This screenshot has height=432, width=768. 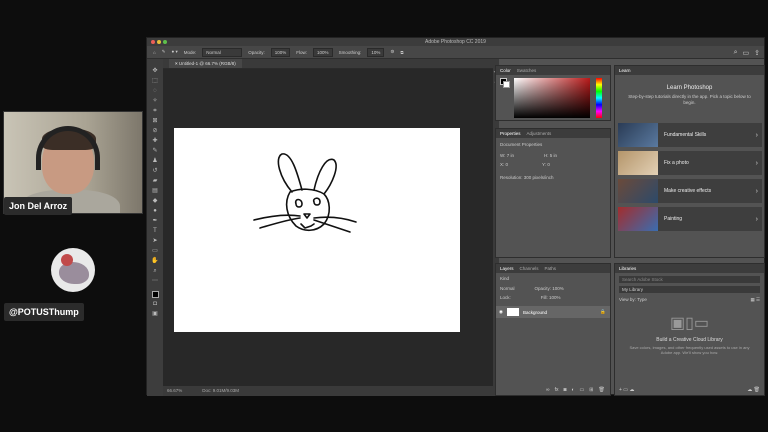 What do you see at coordinates (557, 390) in the screenshot?
I see `fx-icon: fx` at bounding box center [557, 390].